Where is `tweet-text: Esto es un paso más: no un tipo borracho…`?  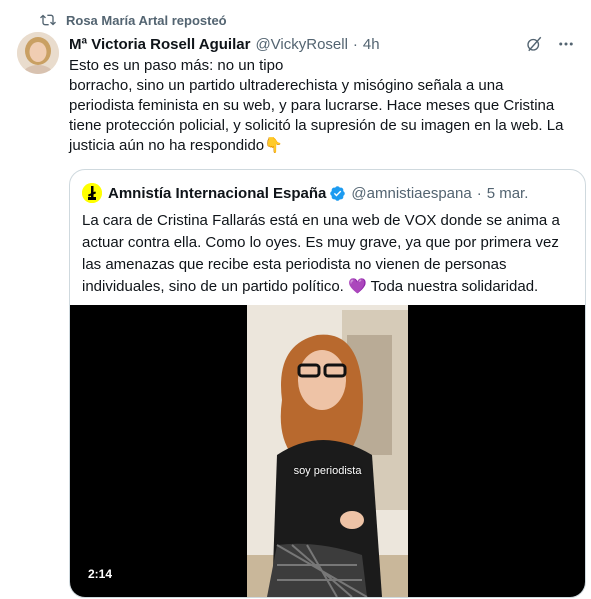
tweet-text: Esto es un paso más: no un tipo borracho… is located at coordinates (324, 106).